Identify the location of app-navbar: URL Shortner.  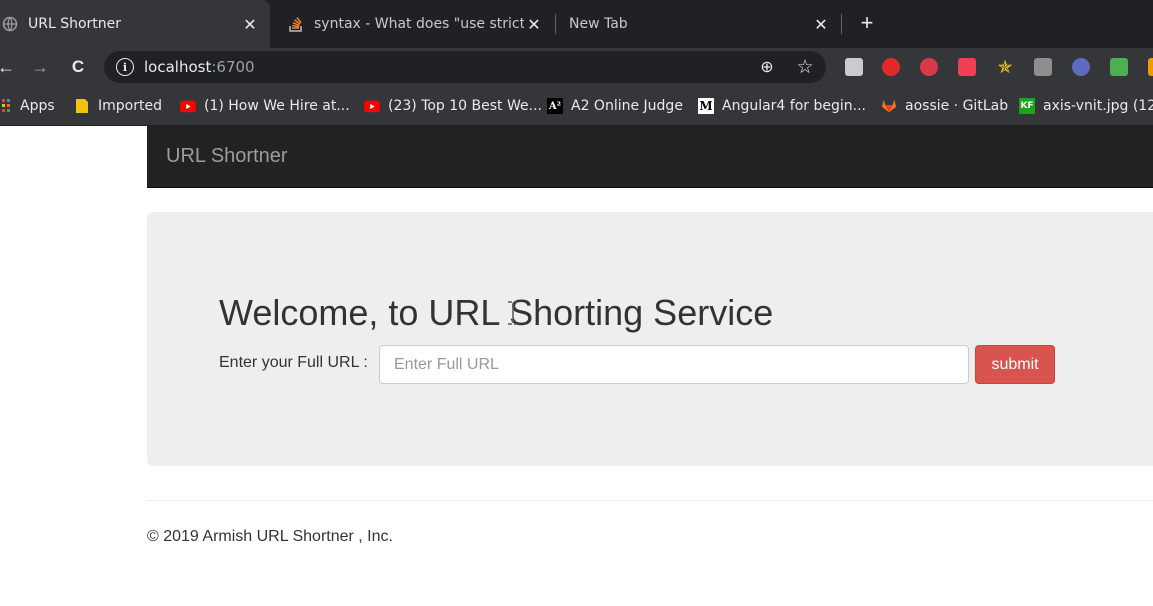
(650, 157).